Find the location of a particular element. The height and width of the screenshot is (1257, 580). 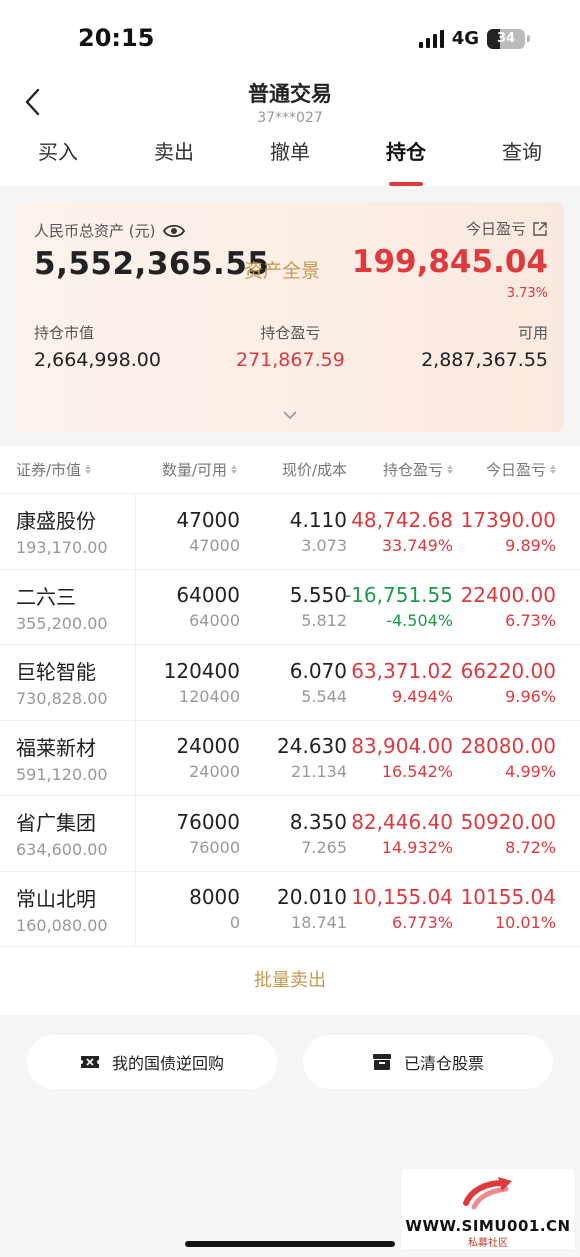

position-pl-label: 持仓盈亏 is located at coordinates (290, 333).